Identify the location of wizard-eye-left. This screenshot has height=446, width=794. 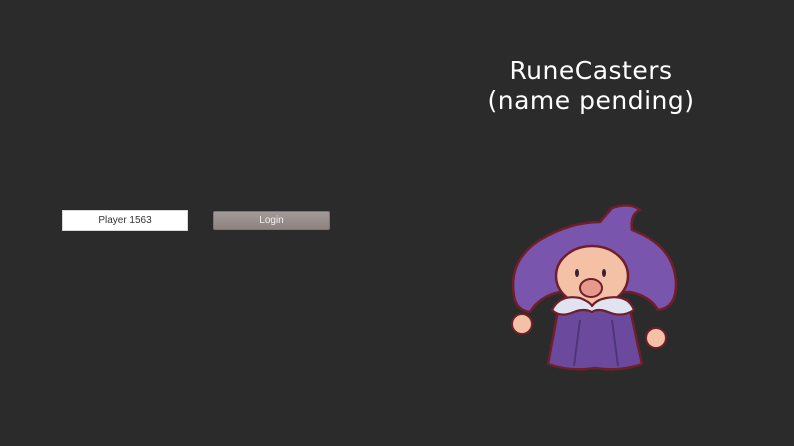
(577, 273).